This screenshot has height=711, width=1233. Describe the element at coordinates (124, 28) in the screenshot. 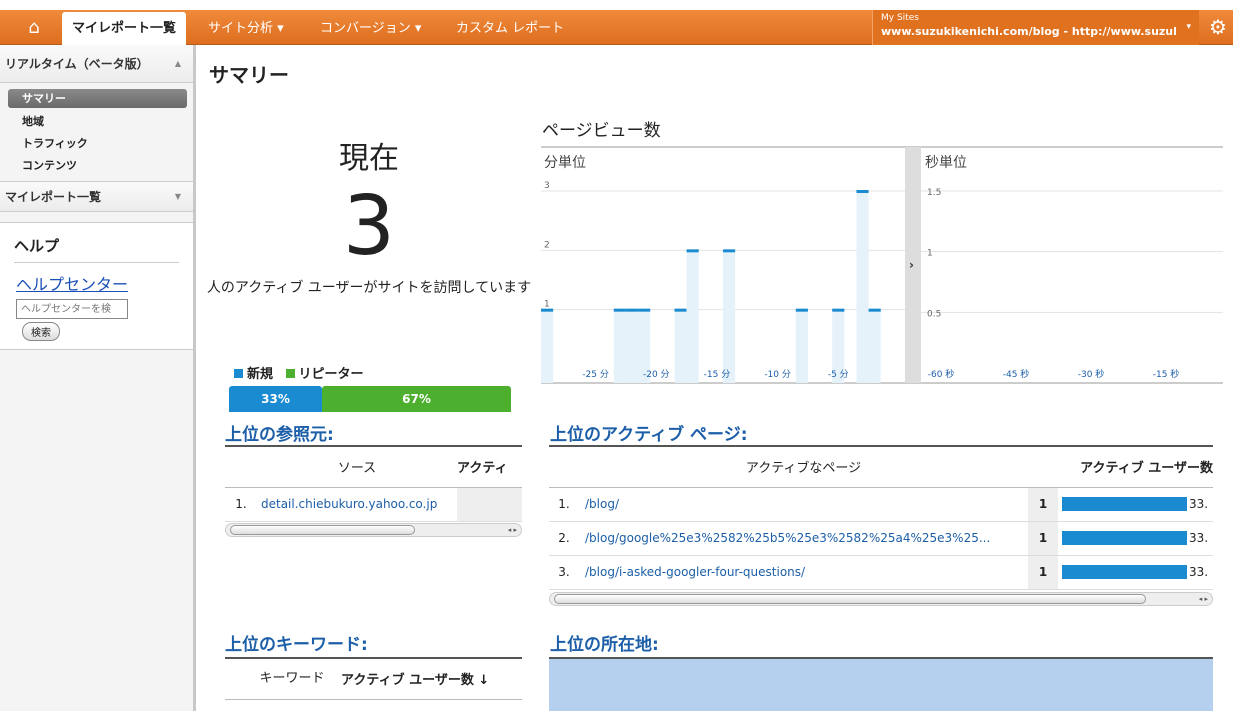

I see `tab-my-reports: マイレポート一覧` at that location.